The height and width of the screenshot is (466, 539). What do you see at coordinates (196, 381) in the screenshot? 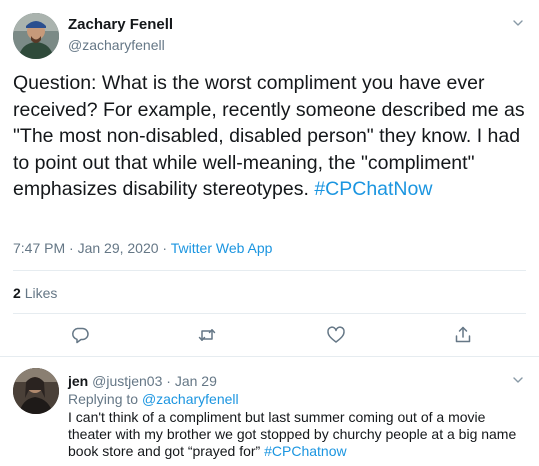
I see `reply-date: Jan 29` at bounding box center [196, 381].